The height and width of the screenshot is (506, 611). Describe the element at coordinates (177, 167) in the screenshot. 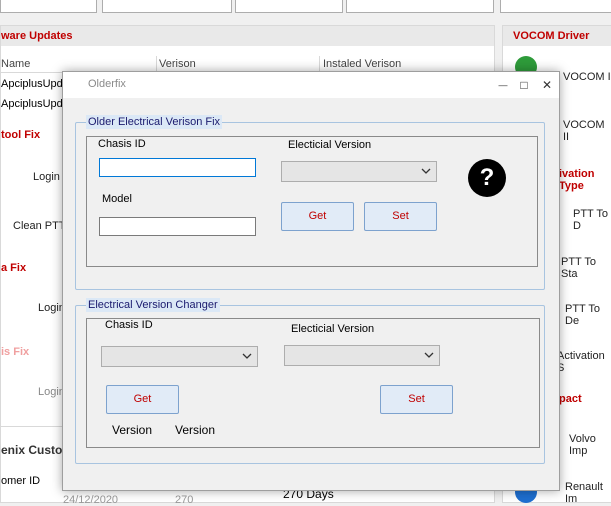

I see `older-chassis-input` at that location.